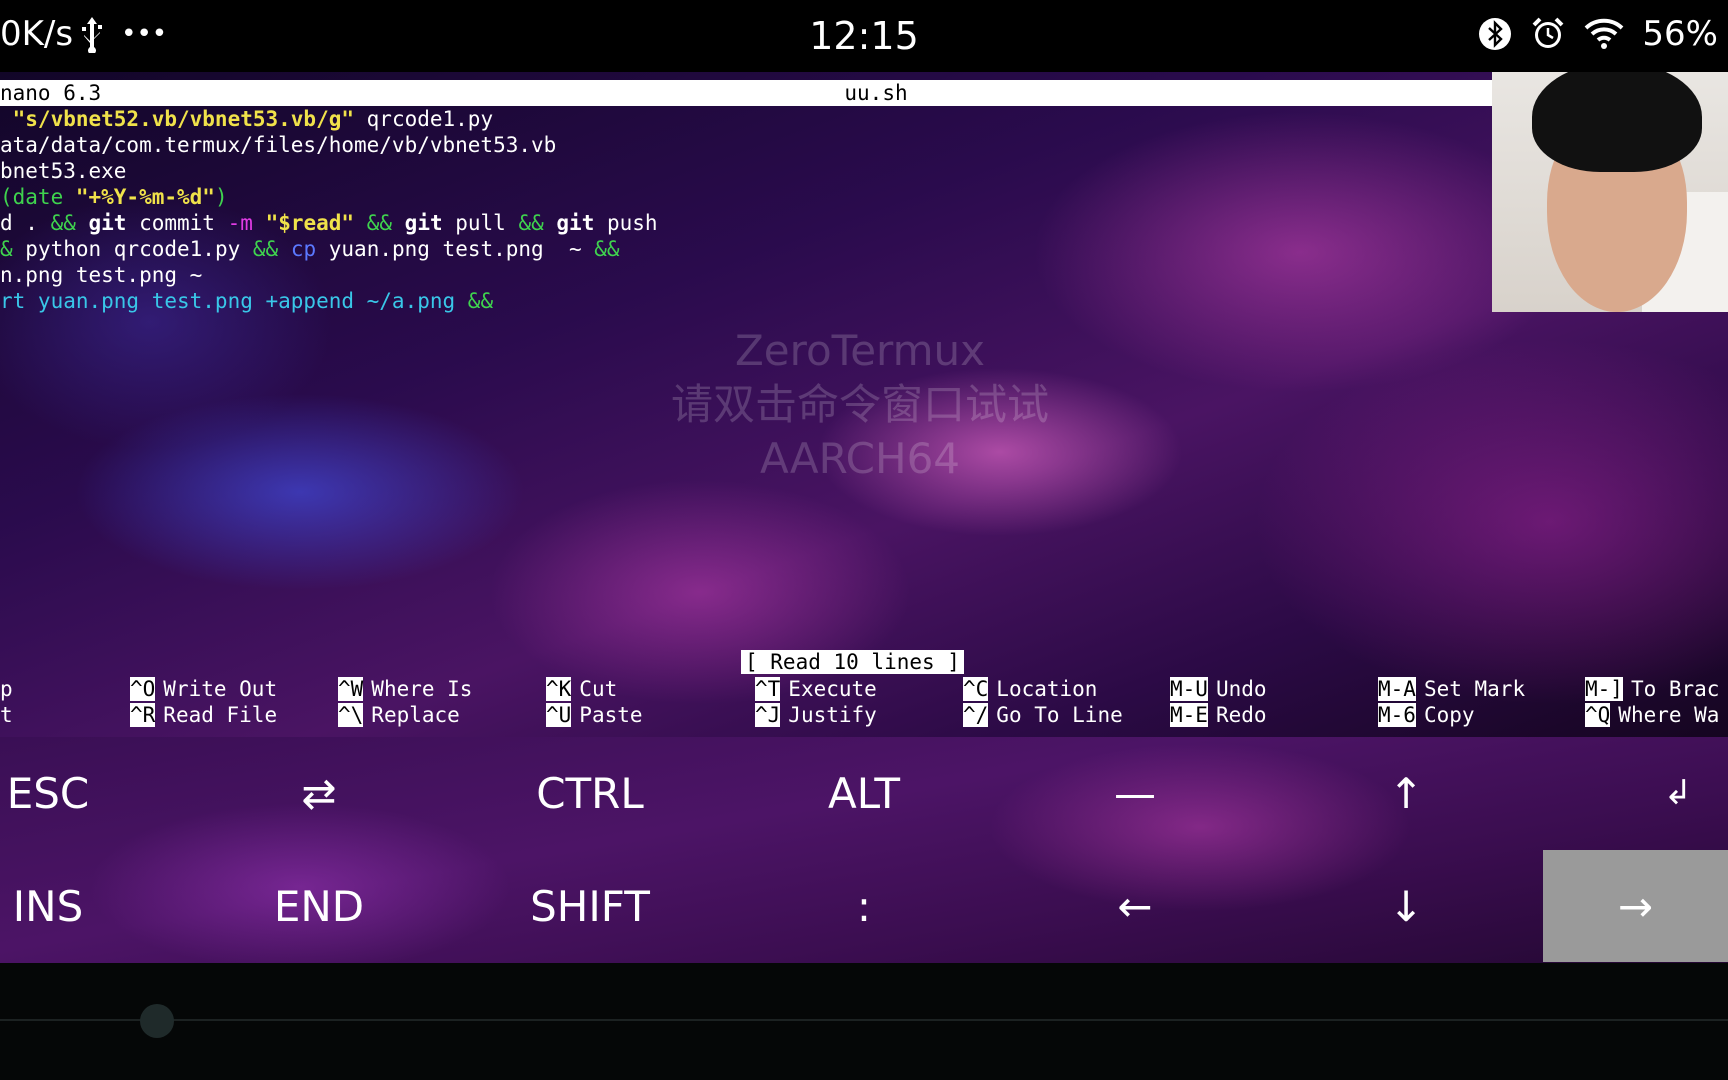 The height and width of the screenshot is (1080, 1728). I want to click on shortcut-cutoff: p, so click(6, 689).